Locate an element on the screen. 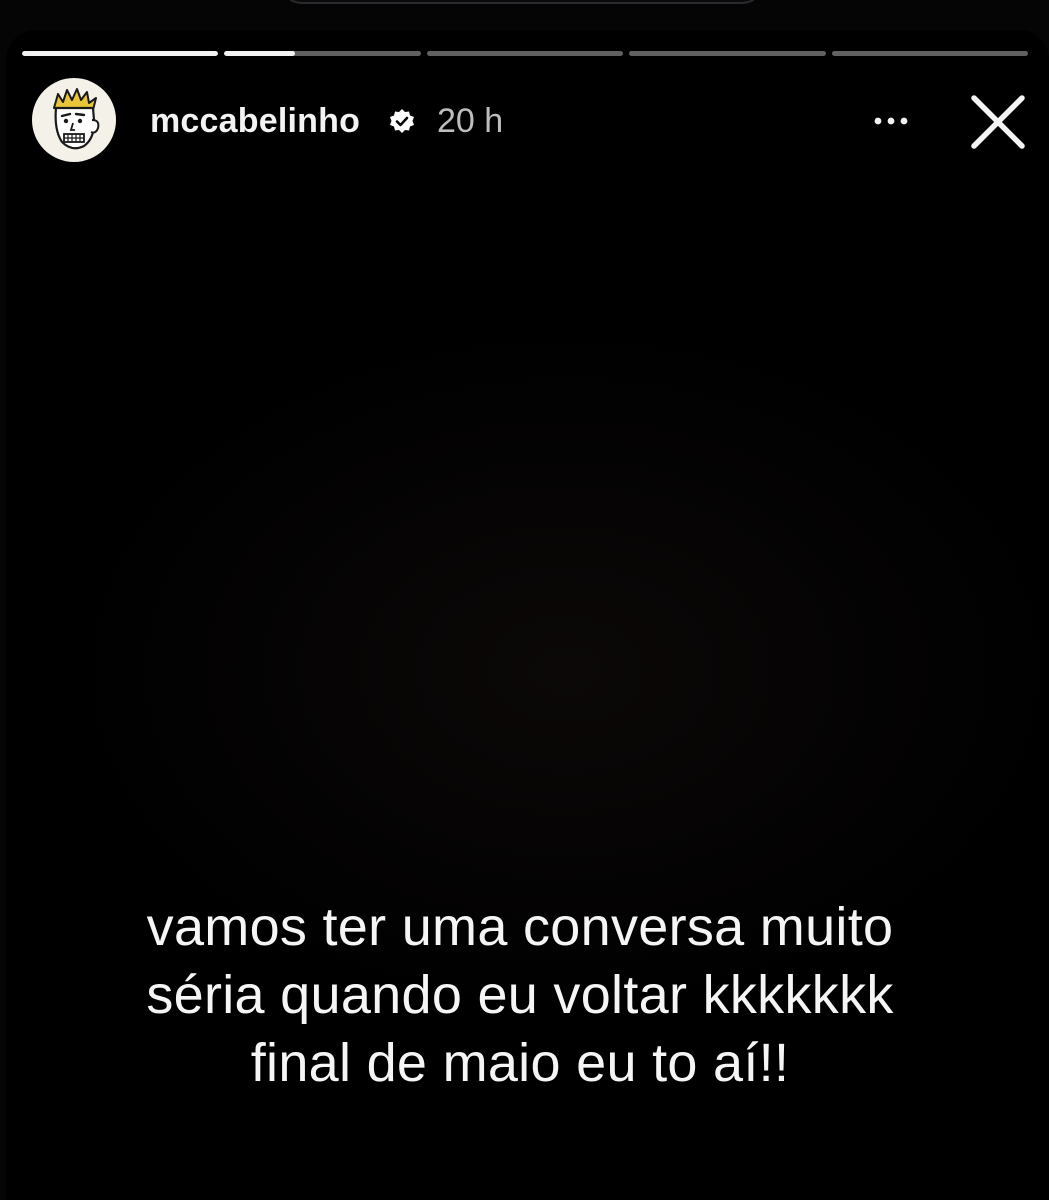 This screenshot has width=1049, height=1200. close-button is located at coordinates (998, 122).